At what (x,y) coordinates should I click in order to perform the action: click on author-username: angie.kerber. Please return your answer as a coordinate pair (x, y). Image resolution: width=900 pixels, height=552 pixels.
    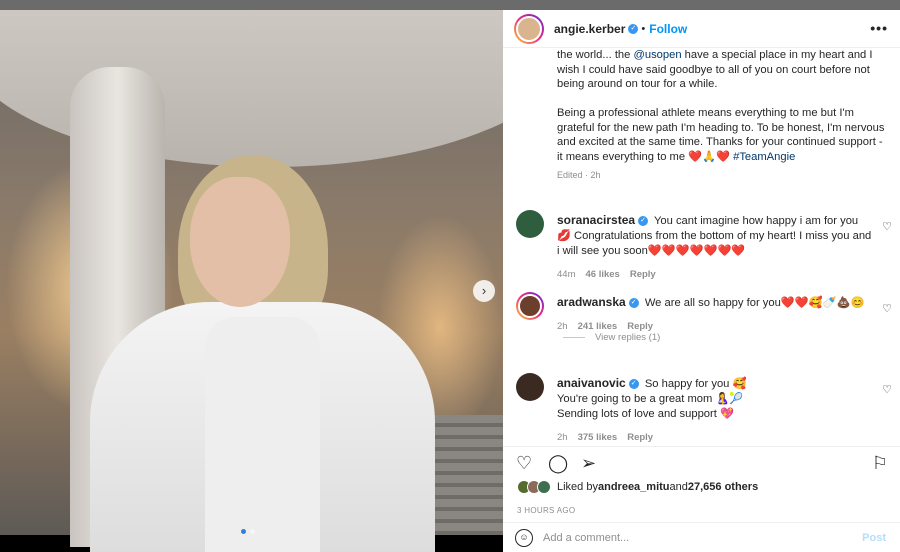
    Looking at the image, I should click on (589, 29).